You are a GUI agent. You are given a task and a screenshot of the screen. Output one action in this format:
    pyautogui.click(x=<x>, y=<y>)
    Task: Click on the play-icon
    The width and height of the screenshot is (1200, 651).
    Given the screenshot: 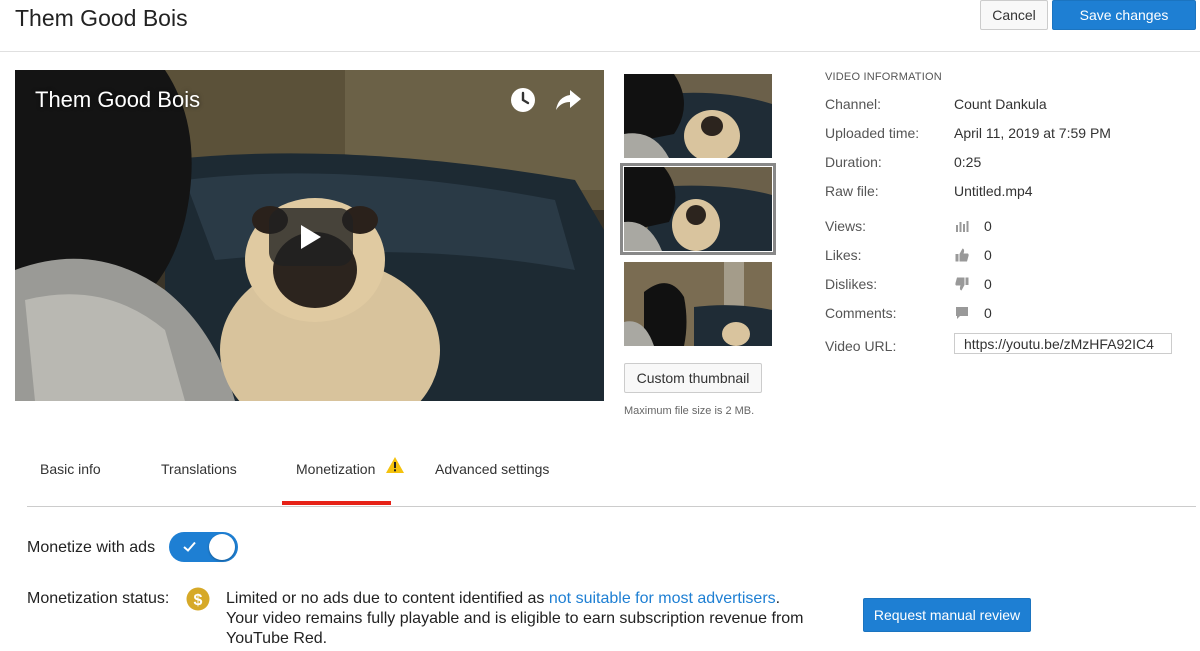 What is the action you would take?
    pyautogui.click(x=311, y=237)
    